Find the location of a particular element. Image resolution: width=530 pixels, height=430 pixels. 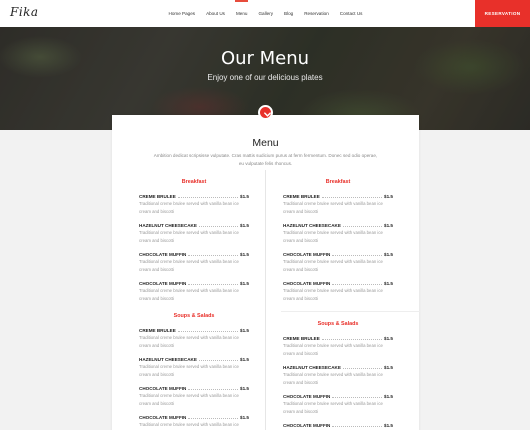

nav-item-reservation: Reservation is located at coordinates (317, 13).